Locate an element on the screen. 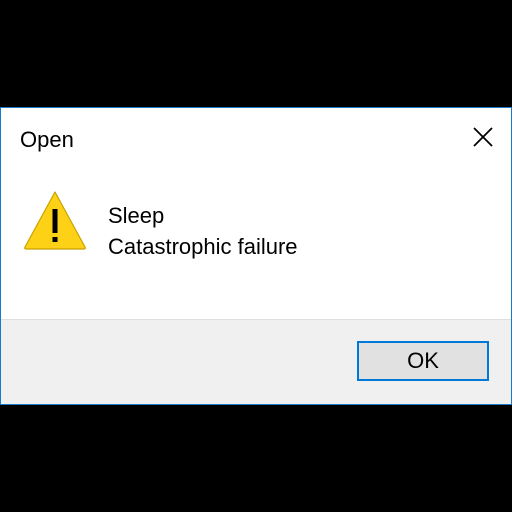 The image size is (512, 512). close-icon is located at coordinates (483, 137).